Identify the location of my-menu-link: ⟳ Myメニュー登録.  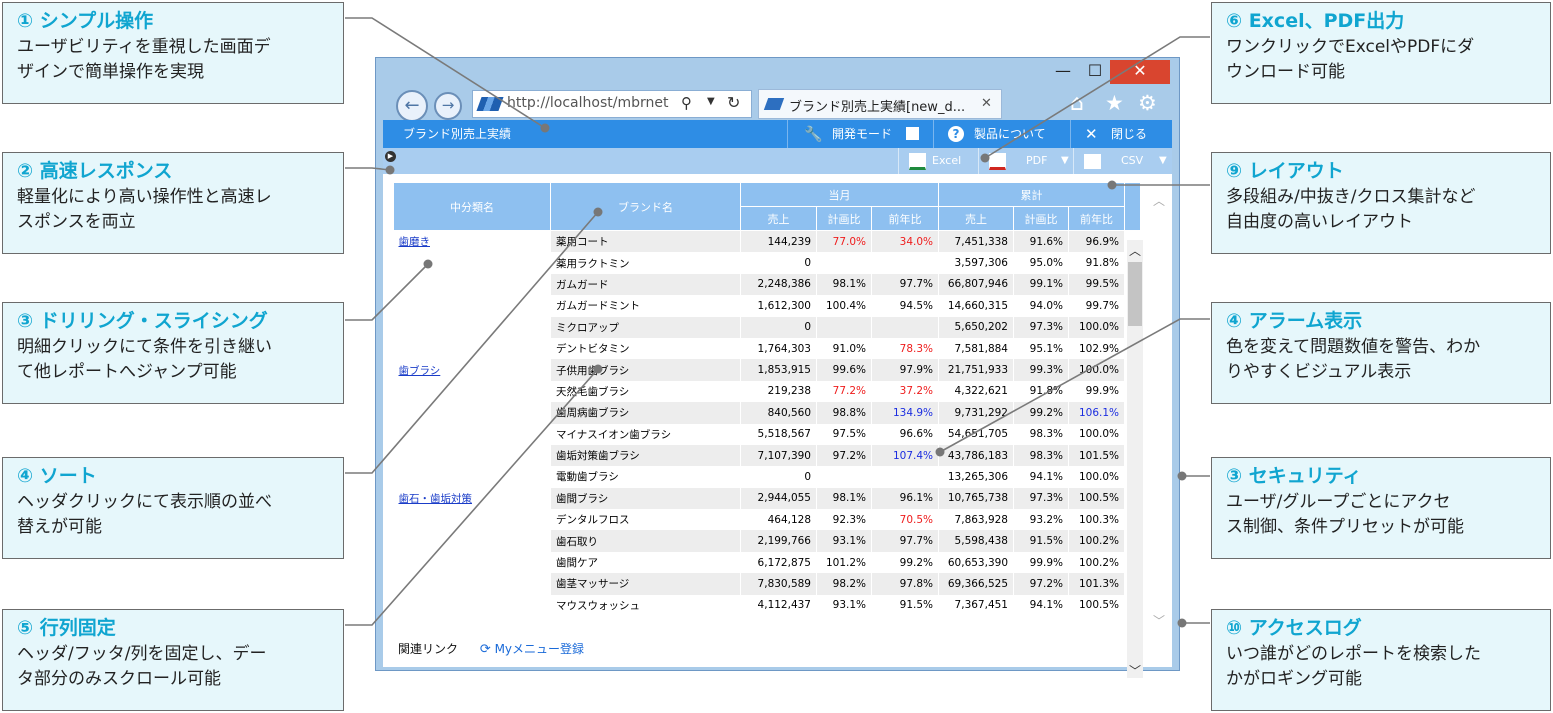
(532, 649).